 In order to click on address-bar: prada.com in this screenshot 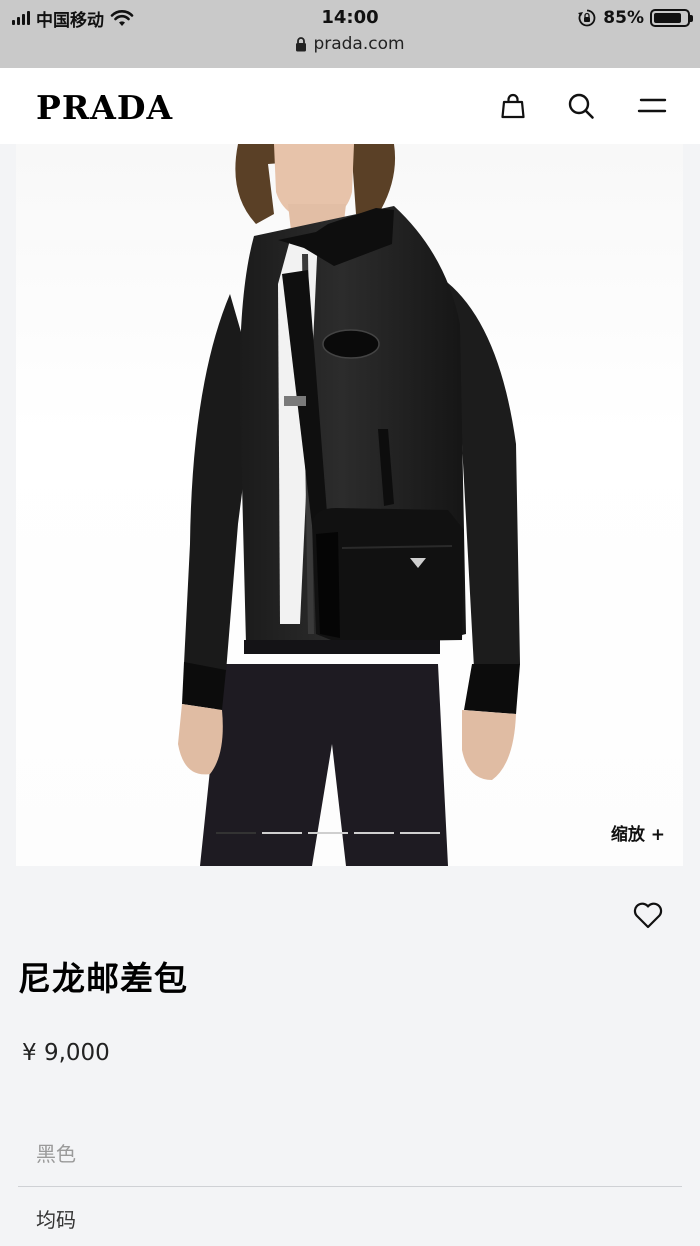, I will do `click(350, 44)`.